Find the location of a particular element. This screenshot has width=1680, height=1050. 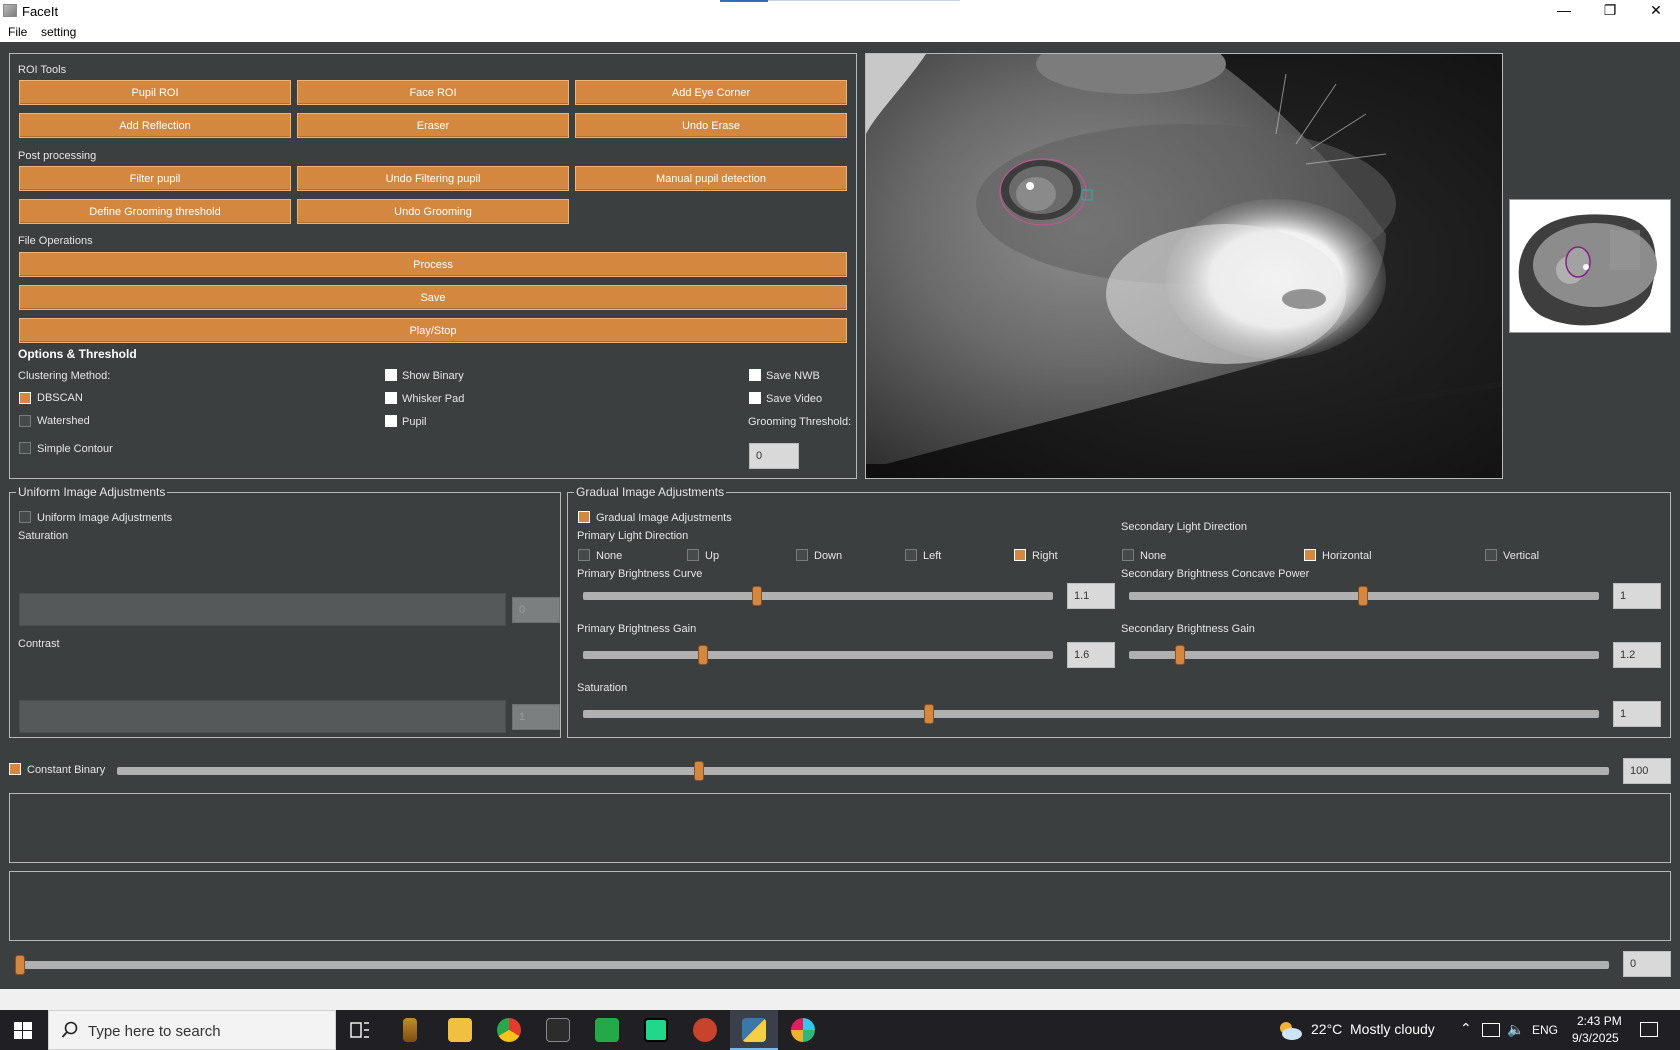

primary-dir-right-label: Right is located at coordinates (1045, 556).